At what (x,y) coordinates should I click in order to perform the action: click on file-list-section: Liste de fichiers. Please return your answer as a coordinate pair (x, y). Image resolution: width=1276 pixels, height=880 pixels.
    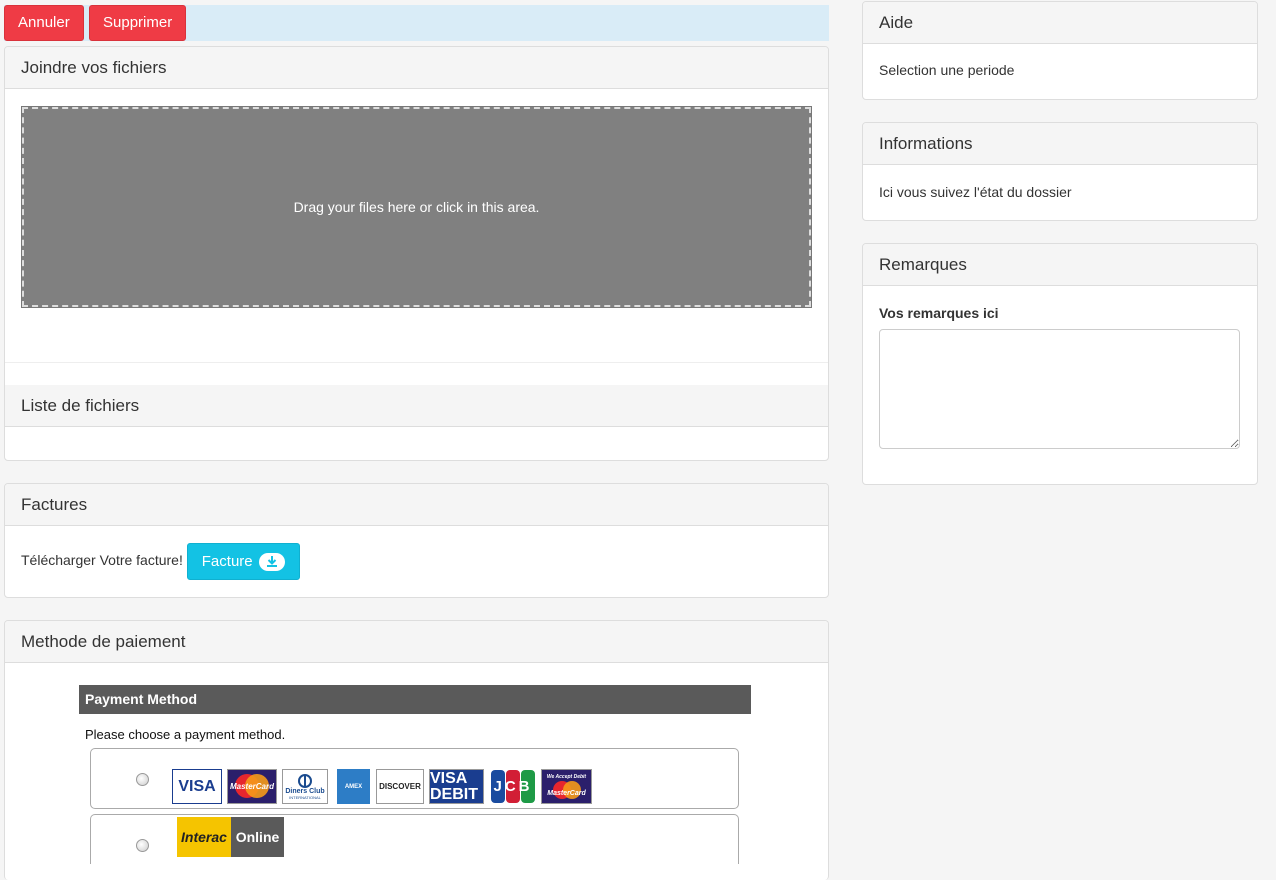
    Looking at the image, I should click on (416, 406).